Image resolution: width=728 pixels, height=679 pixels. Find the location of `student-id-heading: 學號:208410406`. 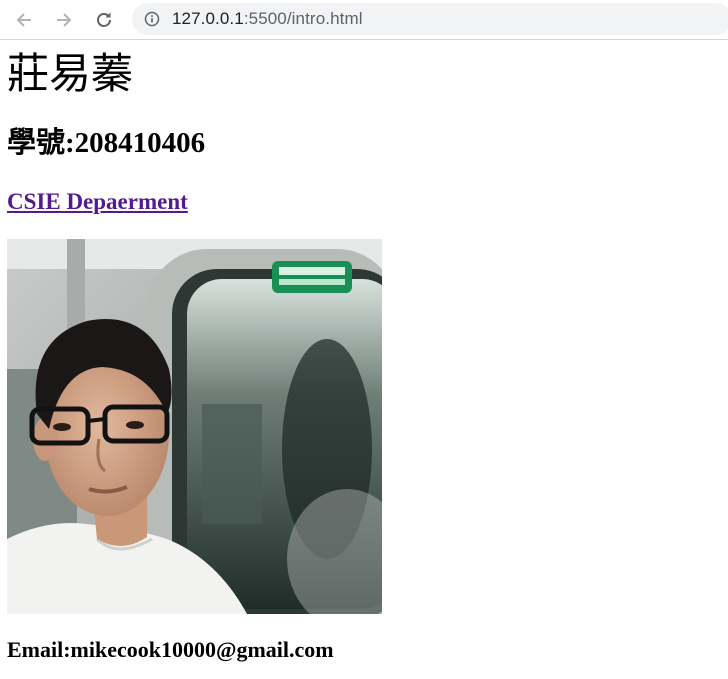

student-id-heading: 學號:208410406 is located at coordinates (106, 143).